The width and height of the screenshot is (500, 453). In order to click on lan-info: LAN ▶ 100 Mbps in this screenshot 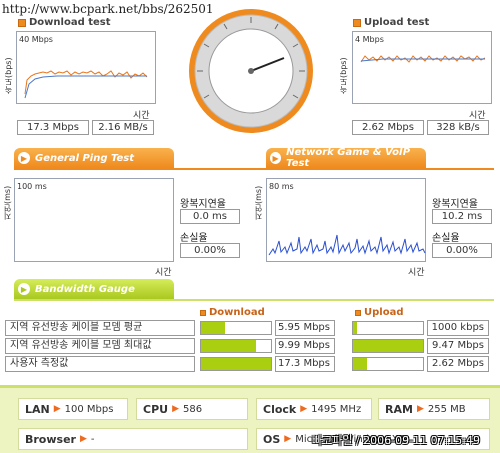, I will do `click(73, 409)`.